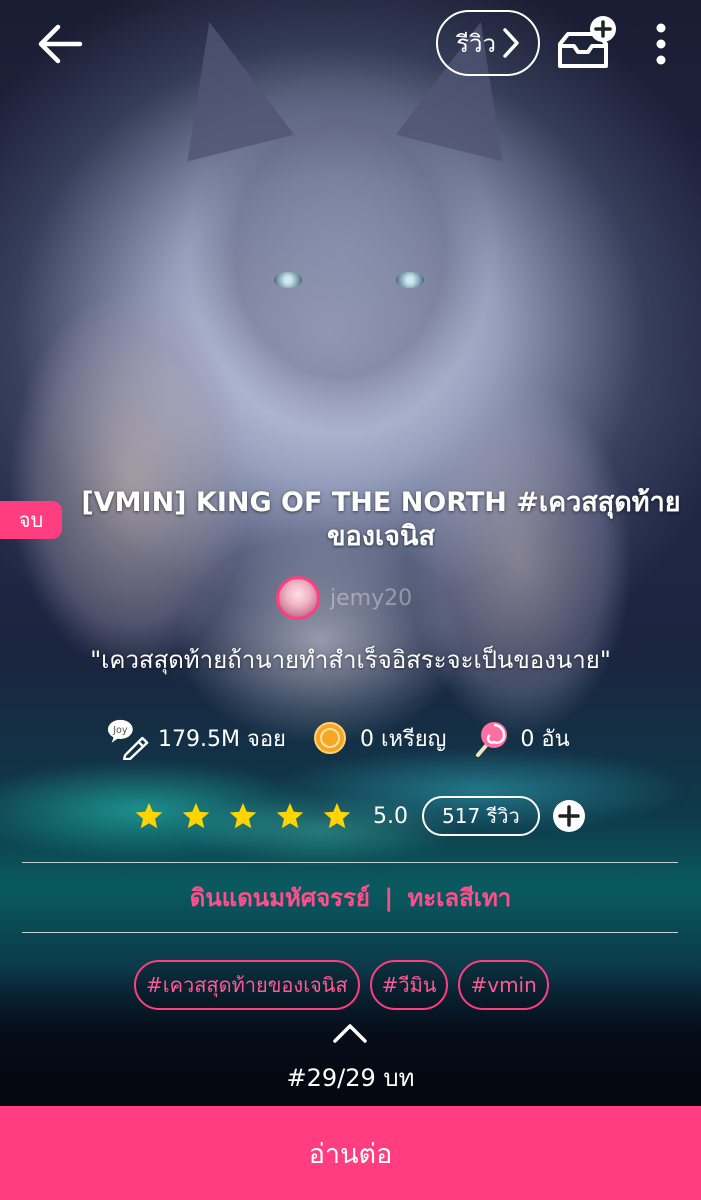 The image size is (701, 1200). I want to click on chevron-up-icon, so click(350, 1033).